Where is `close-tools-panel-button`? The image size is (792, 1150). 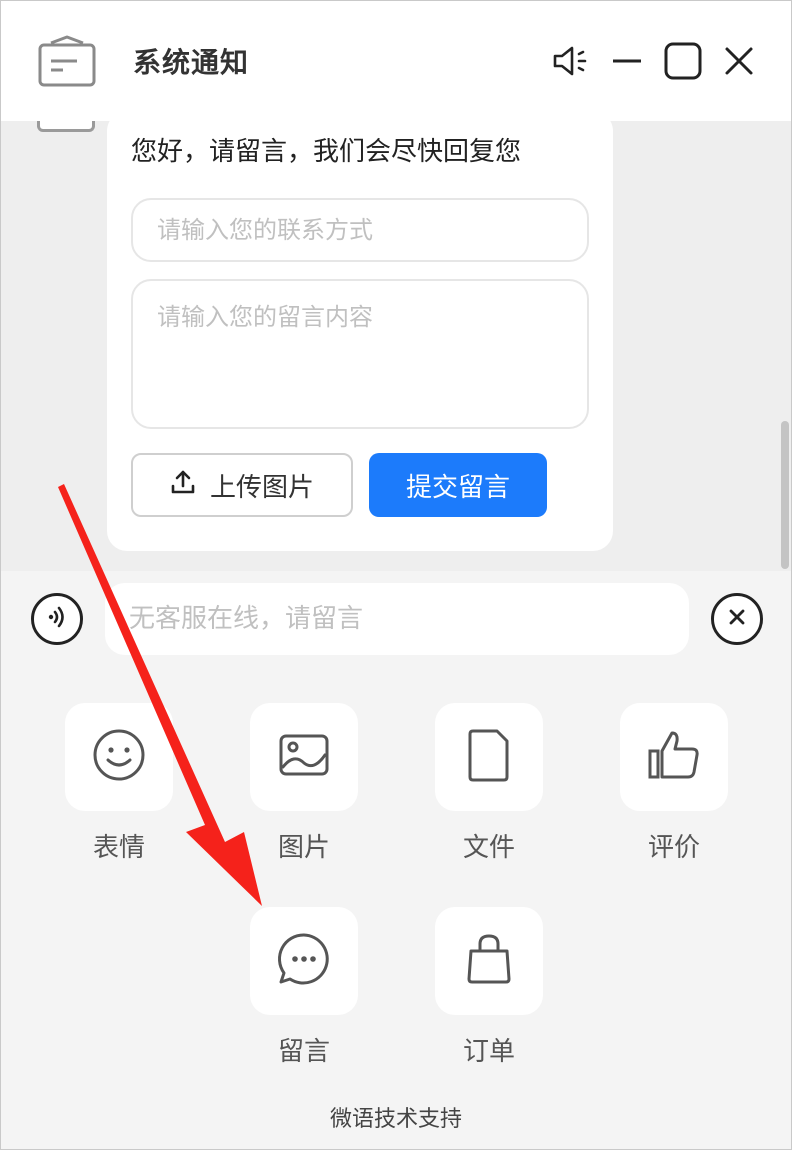 close-tools-panel-button is located at coordinates (737, 619).